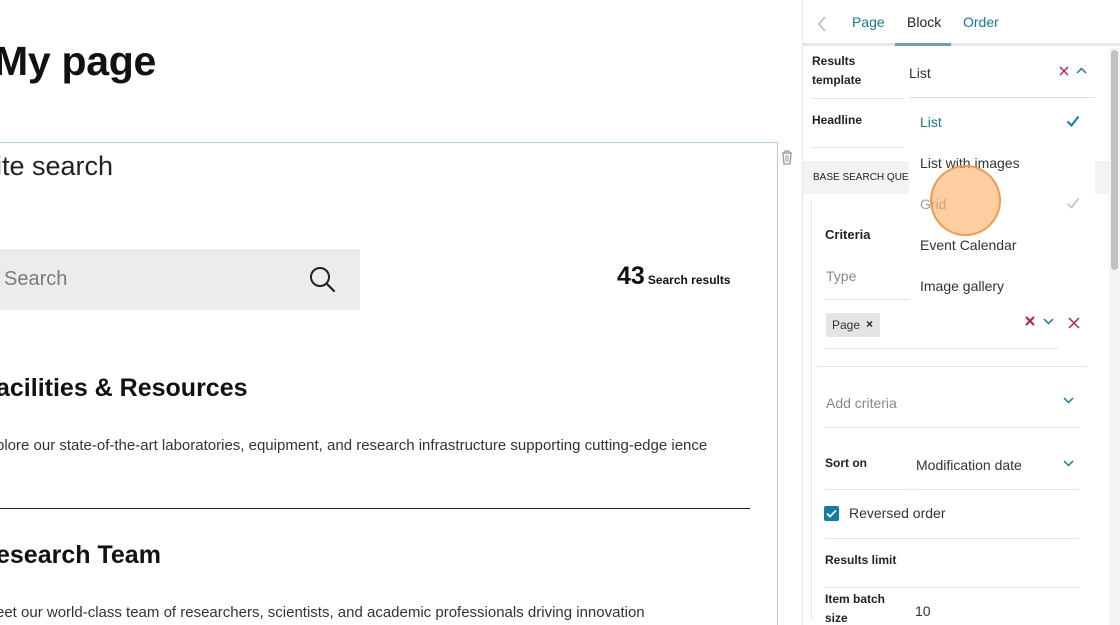 This screenshot has height=625, width=1120. Describe the element at coordinates (322, 279) in the screenshot. I see `search-icon` at that location.